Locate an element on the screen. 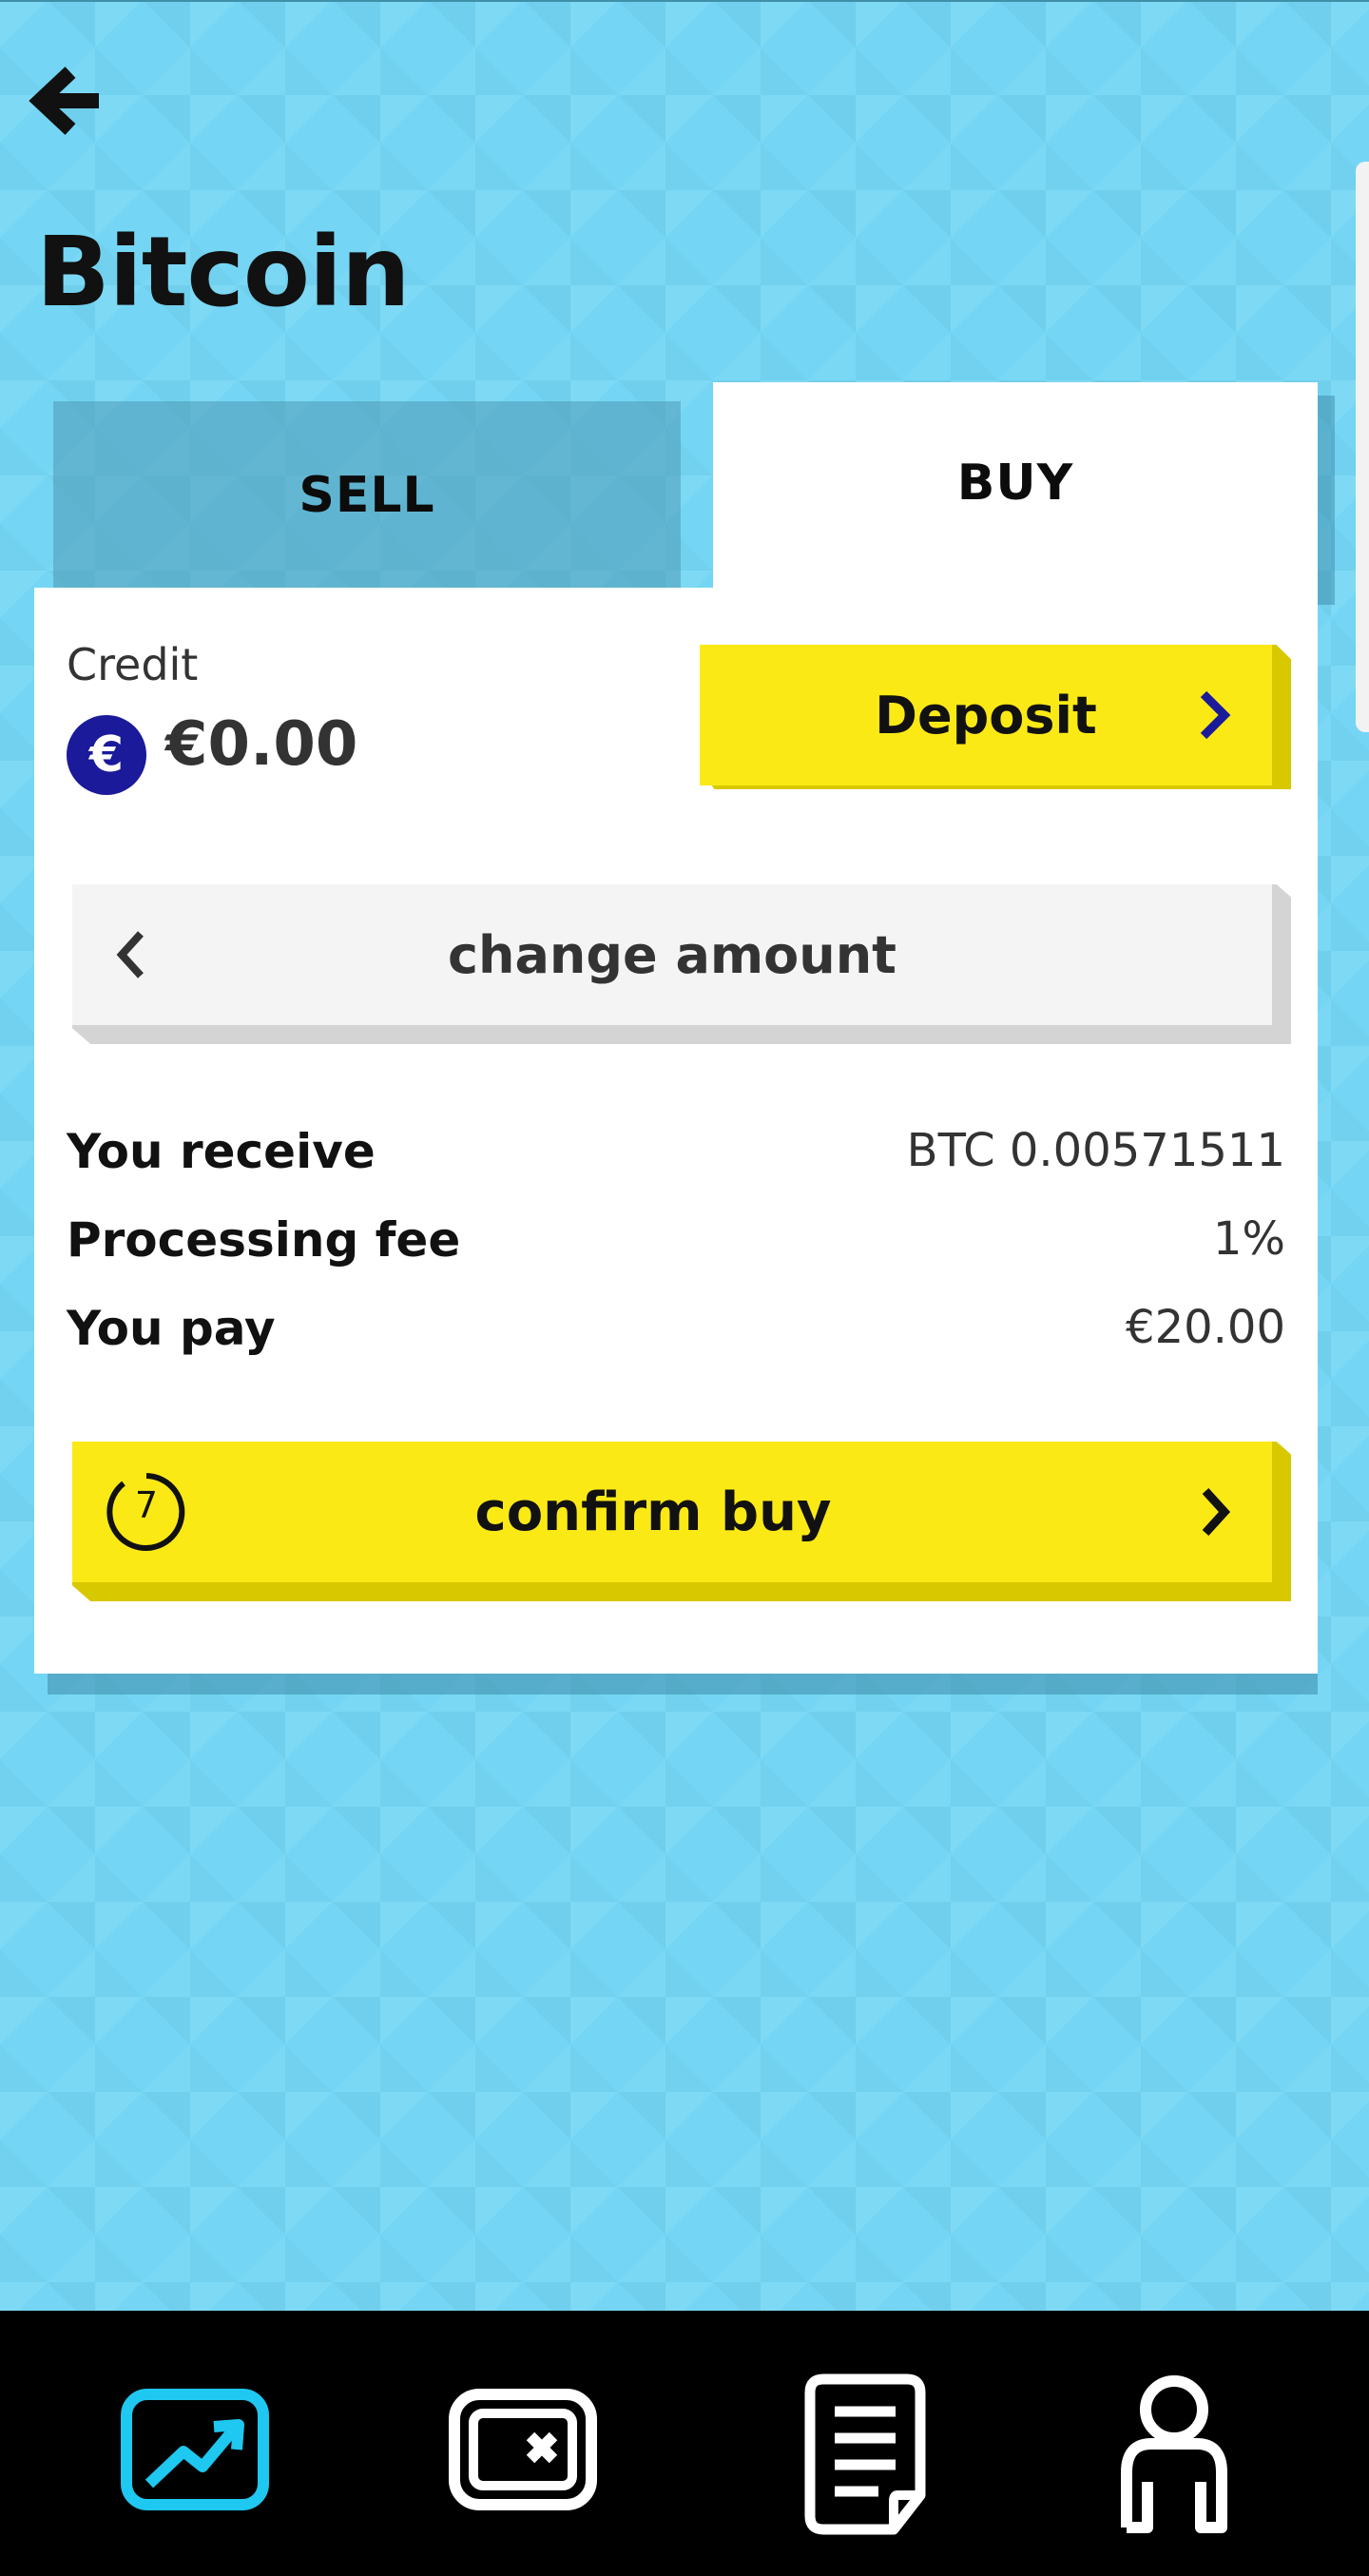  credit-label: Credit is located at coordinates (133, 664).